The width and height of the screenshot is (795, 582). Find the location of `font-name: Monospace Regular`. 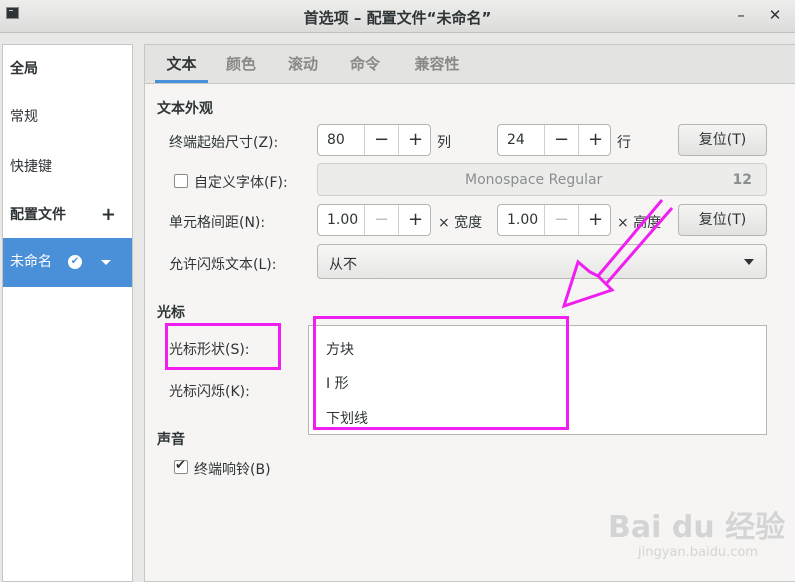

font-name: Monospace Regular is located at coordinates (534, 180).